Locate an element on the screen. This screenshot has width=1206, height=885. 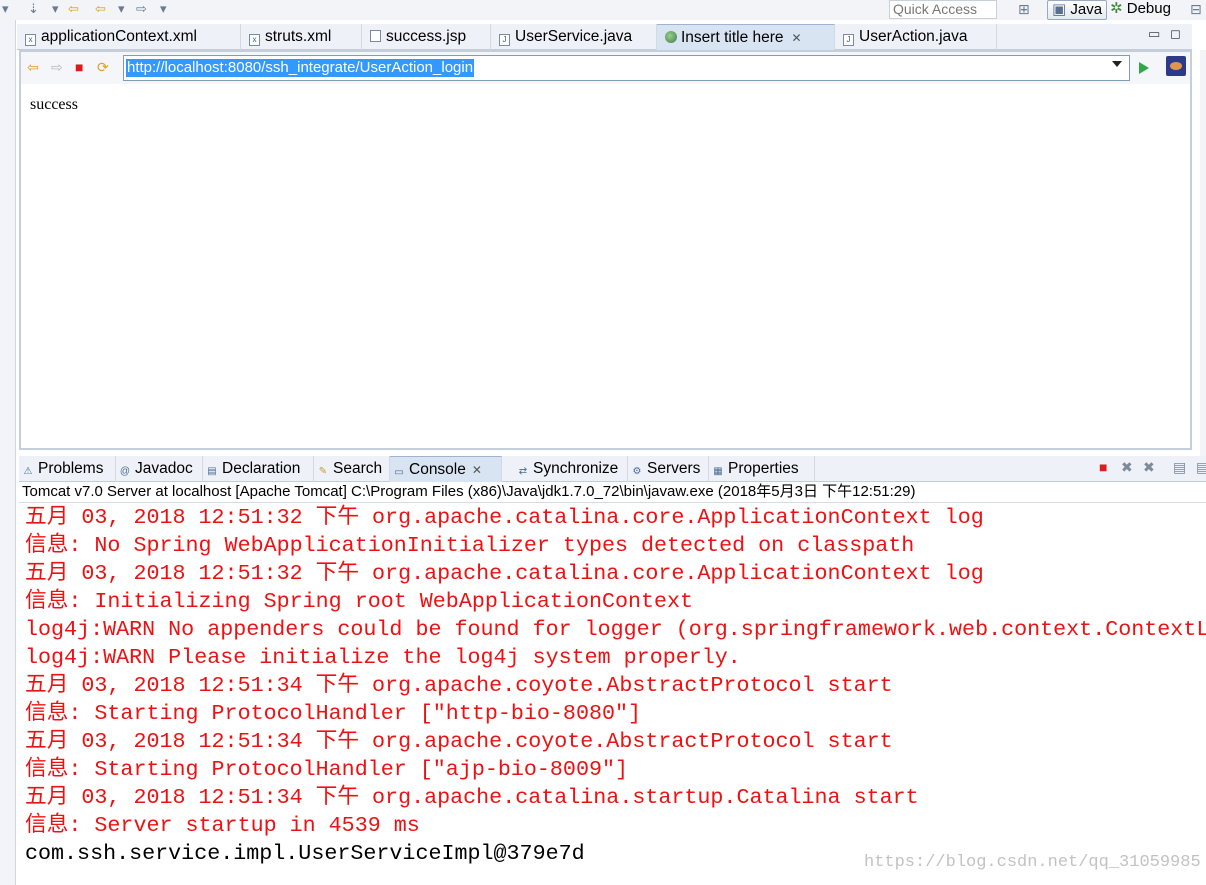
refresh-icon: ⟳ is located at coordinates (103, 67).